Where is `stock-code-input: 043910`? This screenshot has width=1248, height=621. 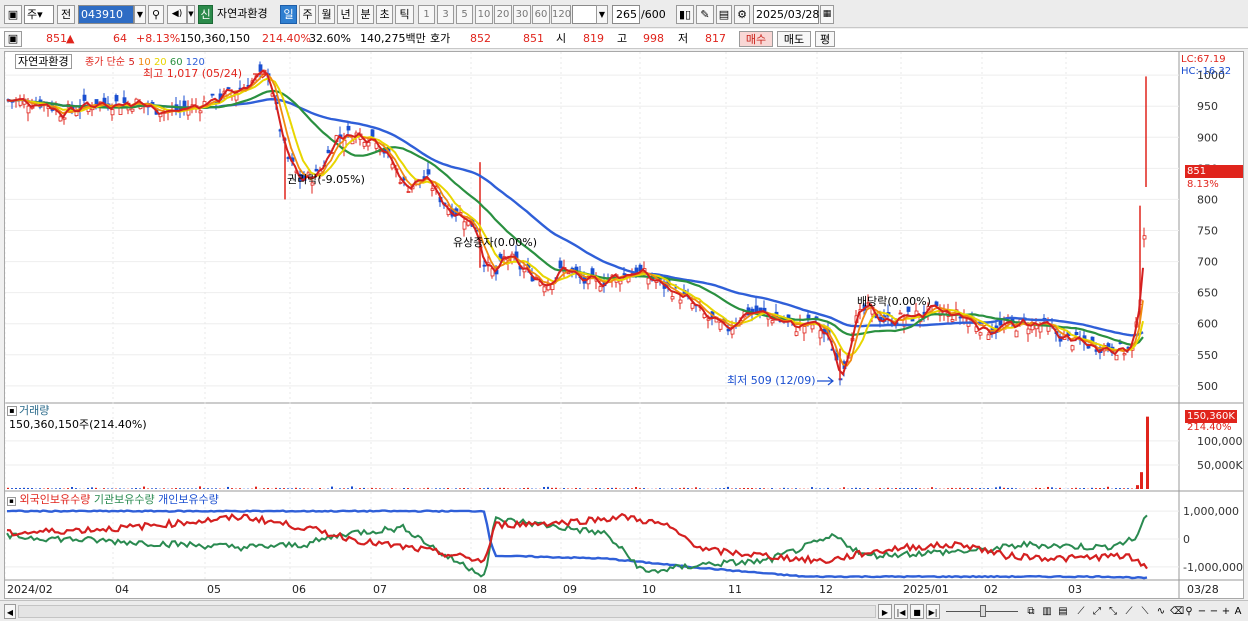
stock-code-input: 043910 is located at coordinates (106, 14).